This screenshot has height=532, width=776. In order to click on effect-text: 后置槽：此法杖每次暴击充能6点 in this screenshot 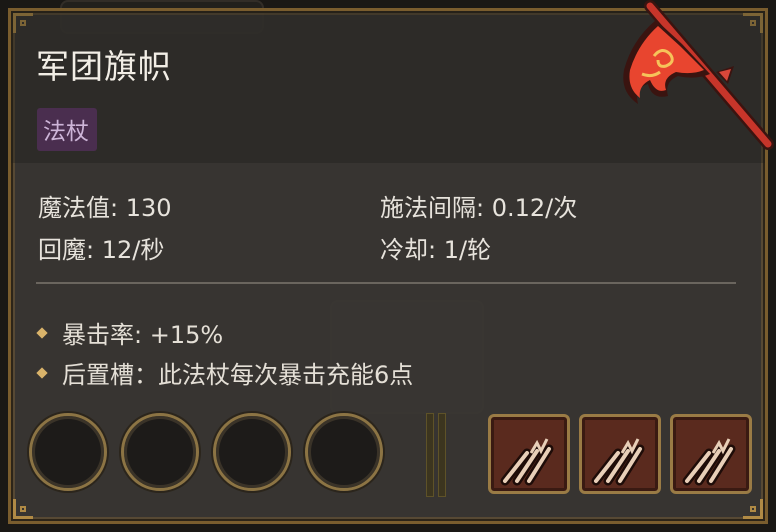, I will do `click(238, 375)`.